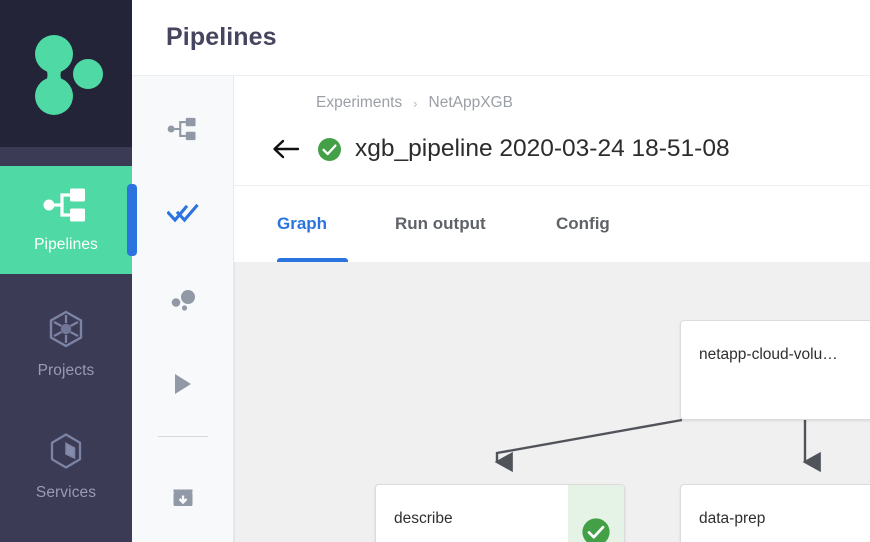  What do you see at coordinates (66, 245) in the screenshot?
I see `sidebar-item-label: Pipelines` at bounding box center [66, 245].